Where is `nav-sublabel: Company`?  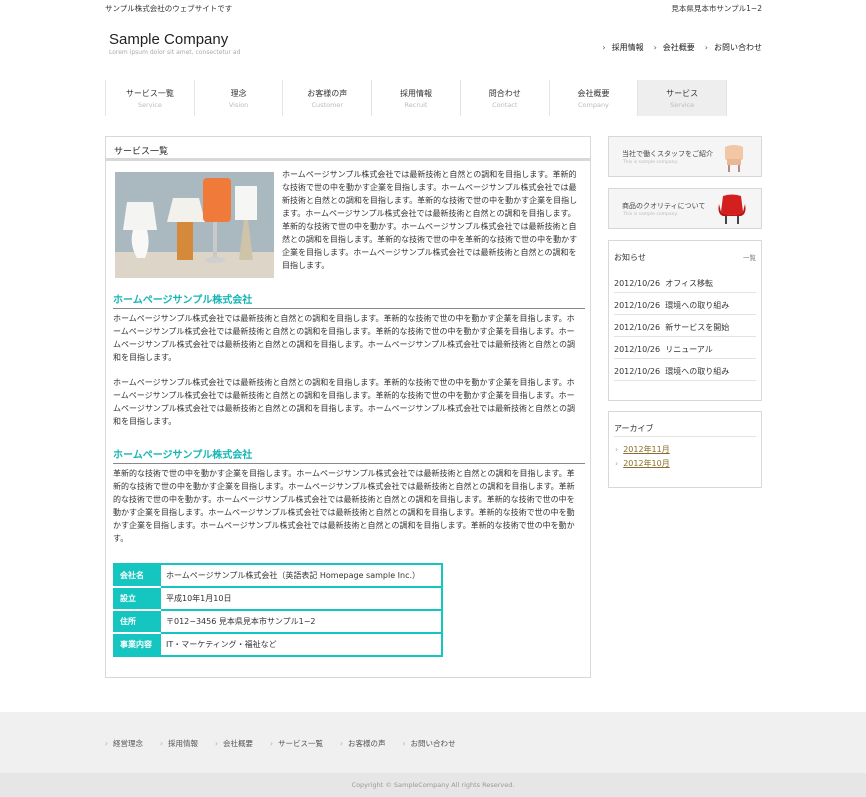
nav-sublabel: Company is located at coordinates (593, 105).